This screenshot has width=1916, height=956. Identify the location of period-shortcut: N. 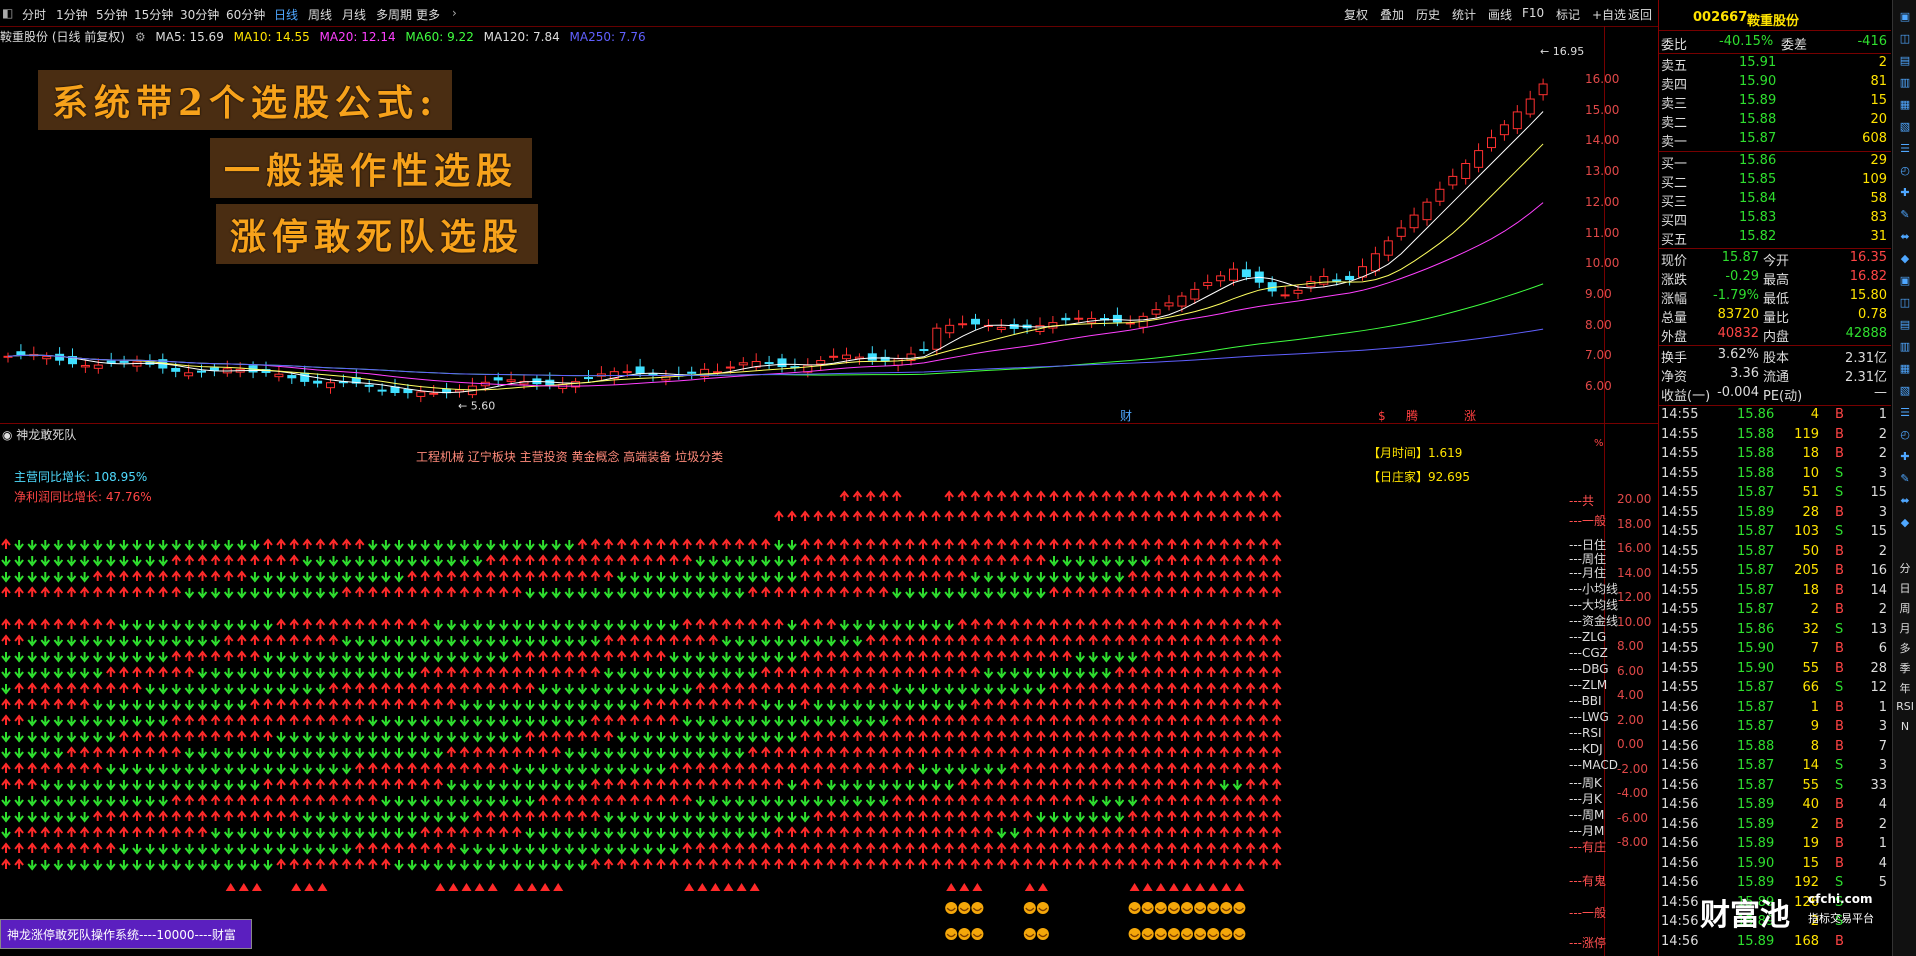
(1905, 727).